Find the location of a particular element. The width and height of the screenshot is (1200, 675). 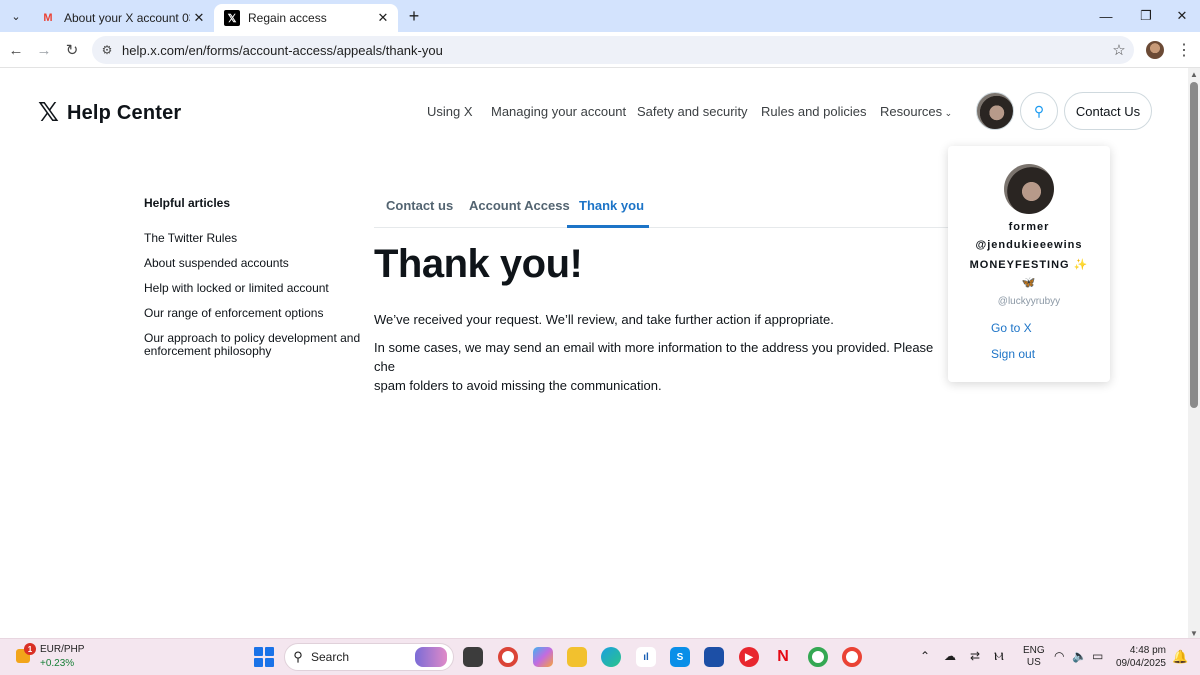

battery-icon: ▭ is located at coordinates (1097, 656).